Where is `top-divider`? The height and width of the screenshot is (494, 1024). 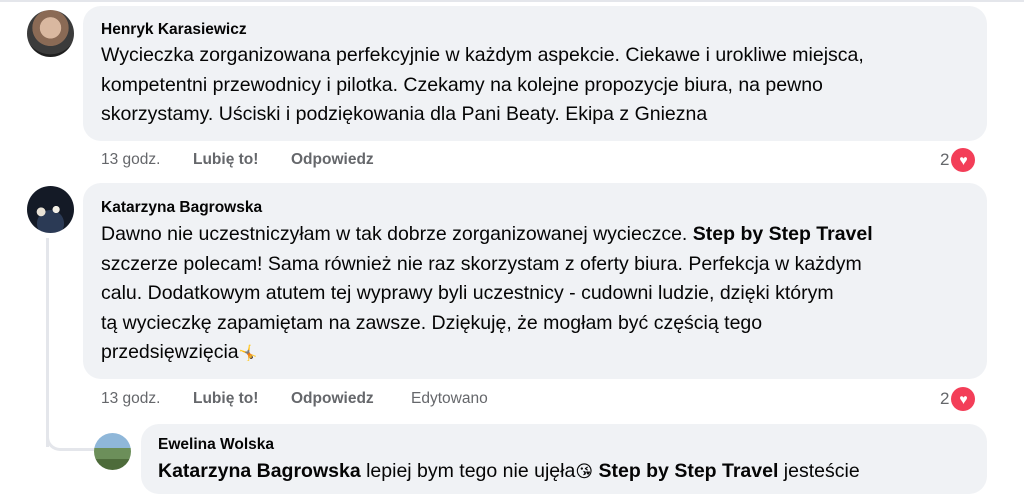
top-divider is located at coordinates (512, 1).